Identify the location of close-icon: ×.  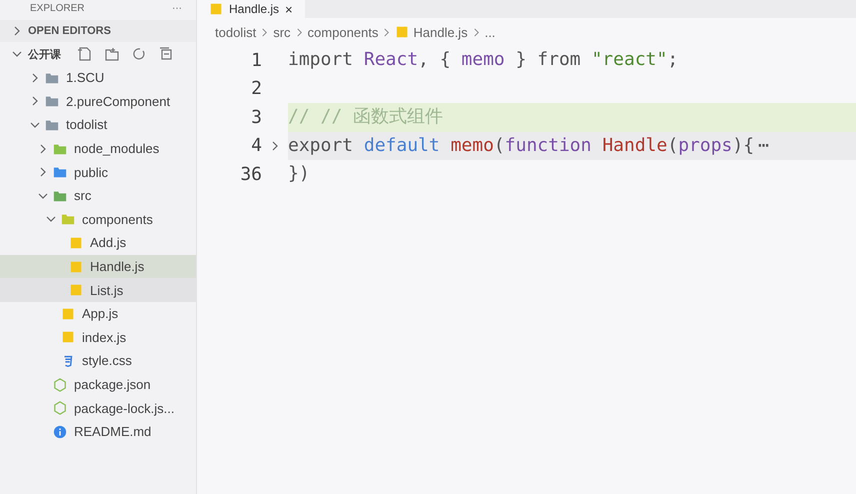
(289, 9).